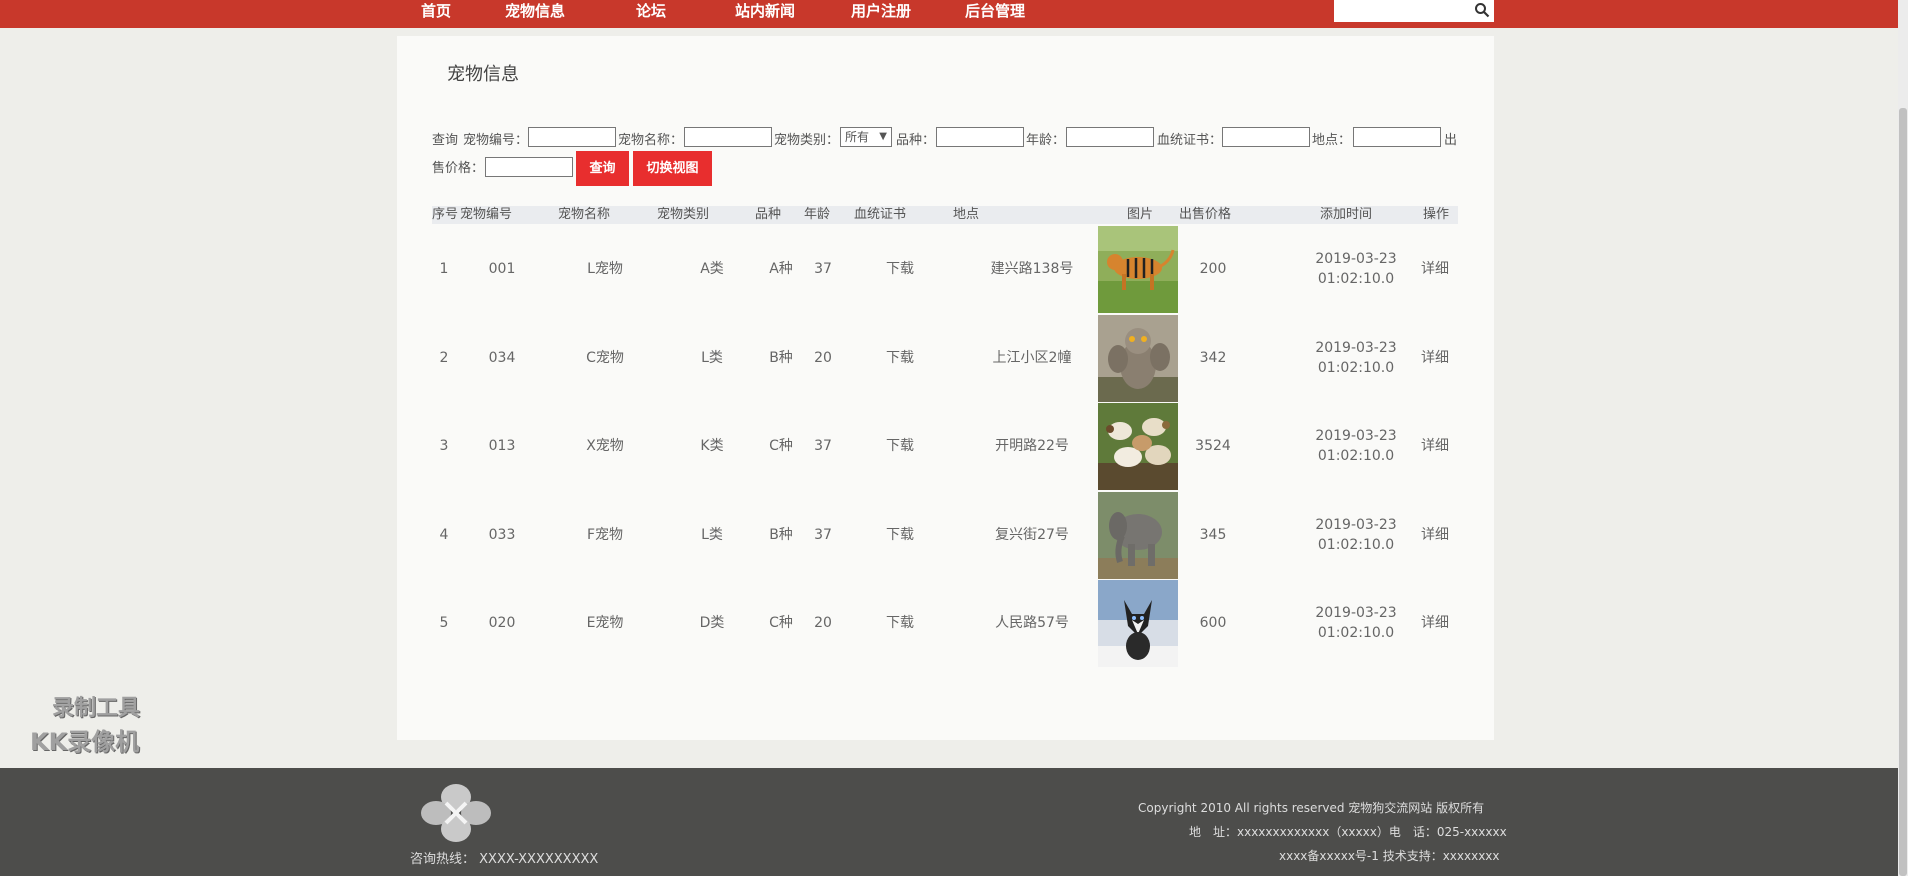  What do you see at coordinates (85, 742) in the screenshot?
I see `watermark-line2: KK录像机` at bounding box center [85, 742].